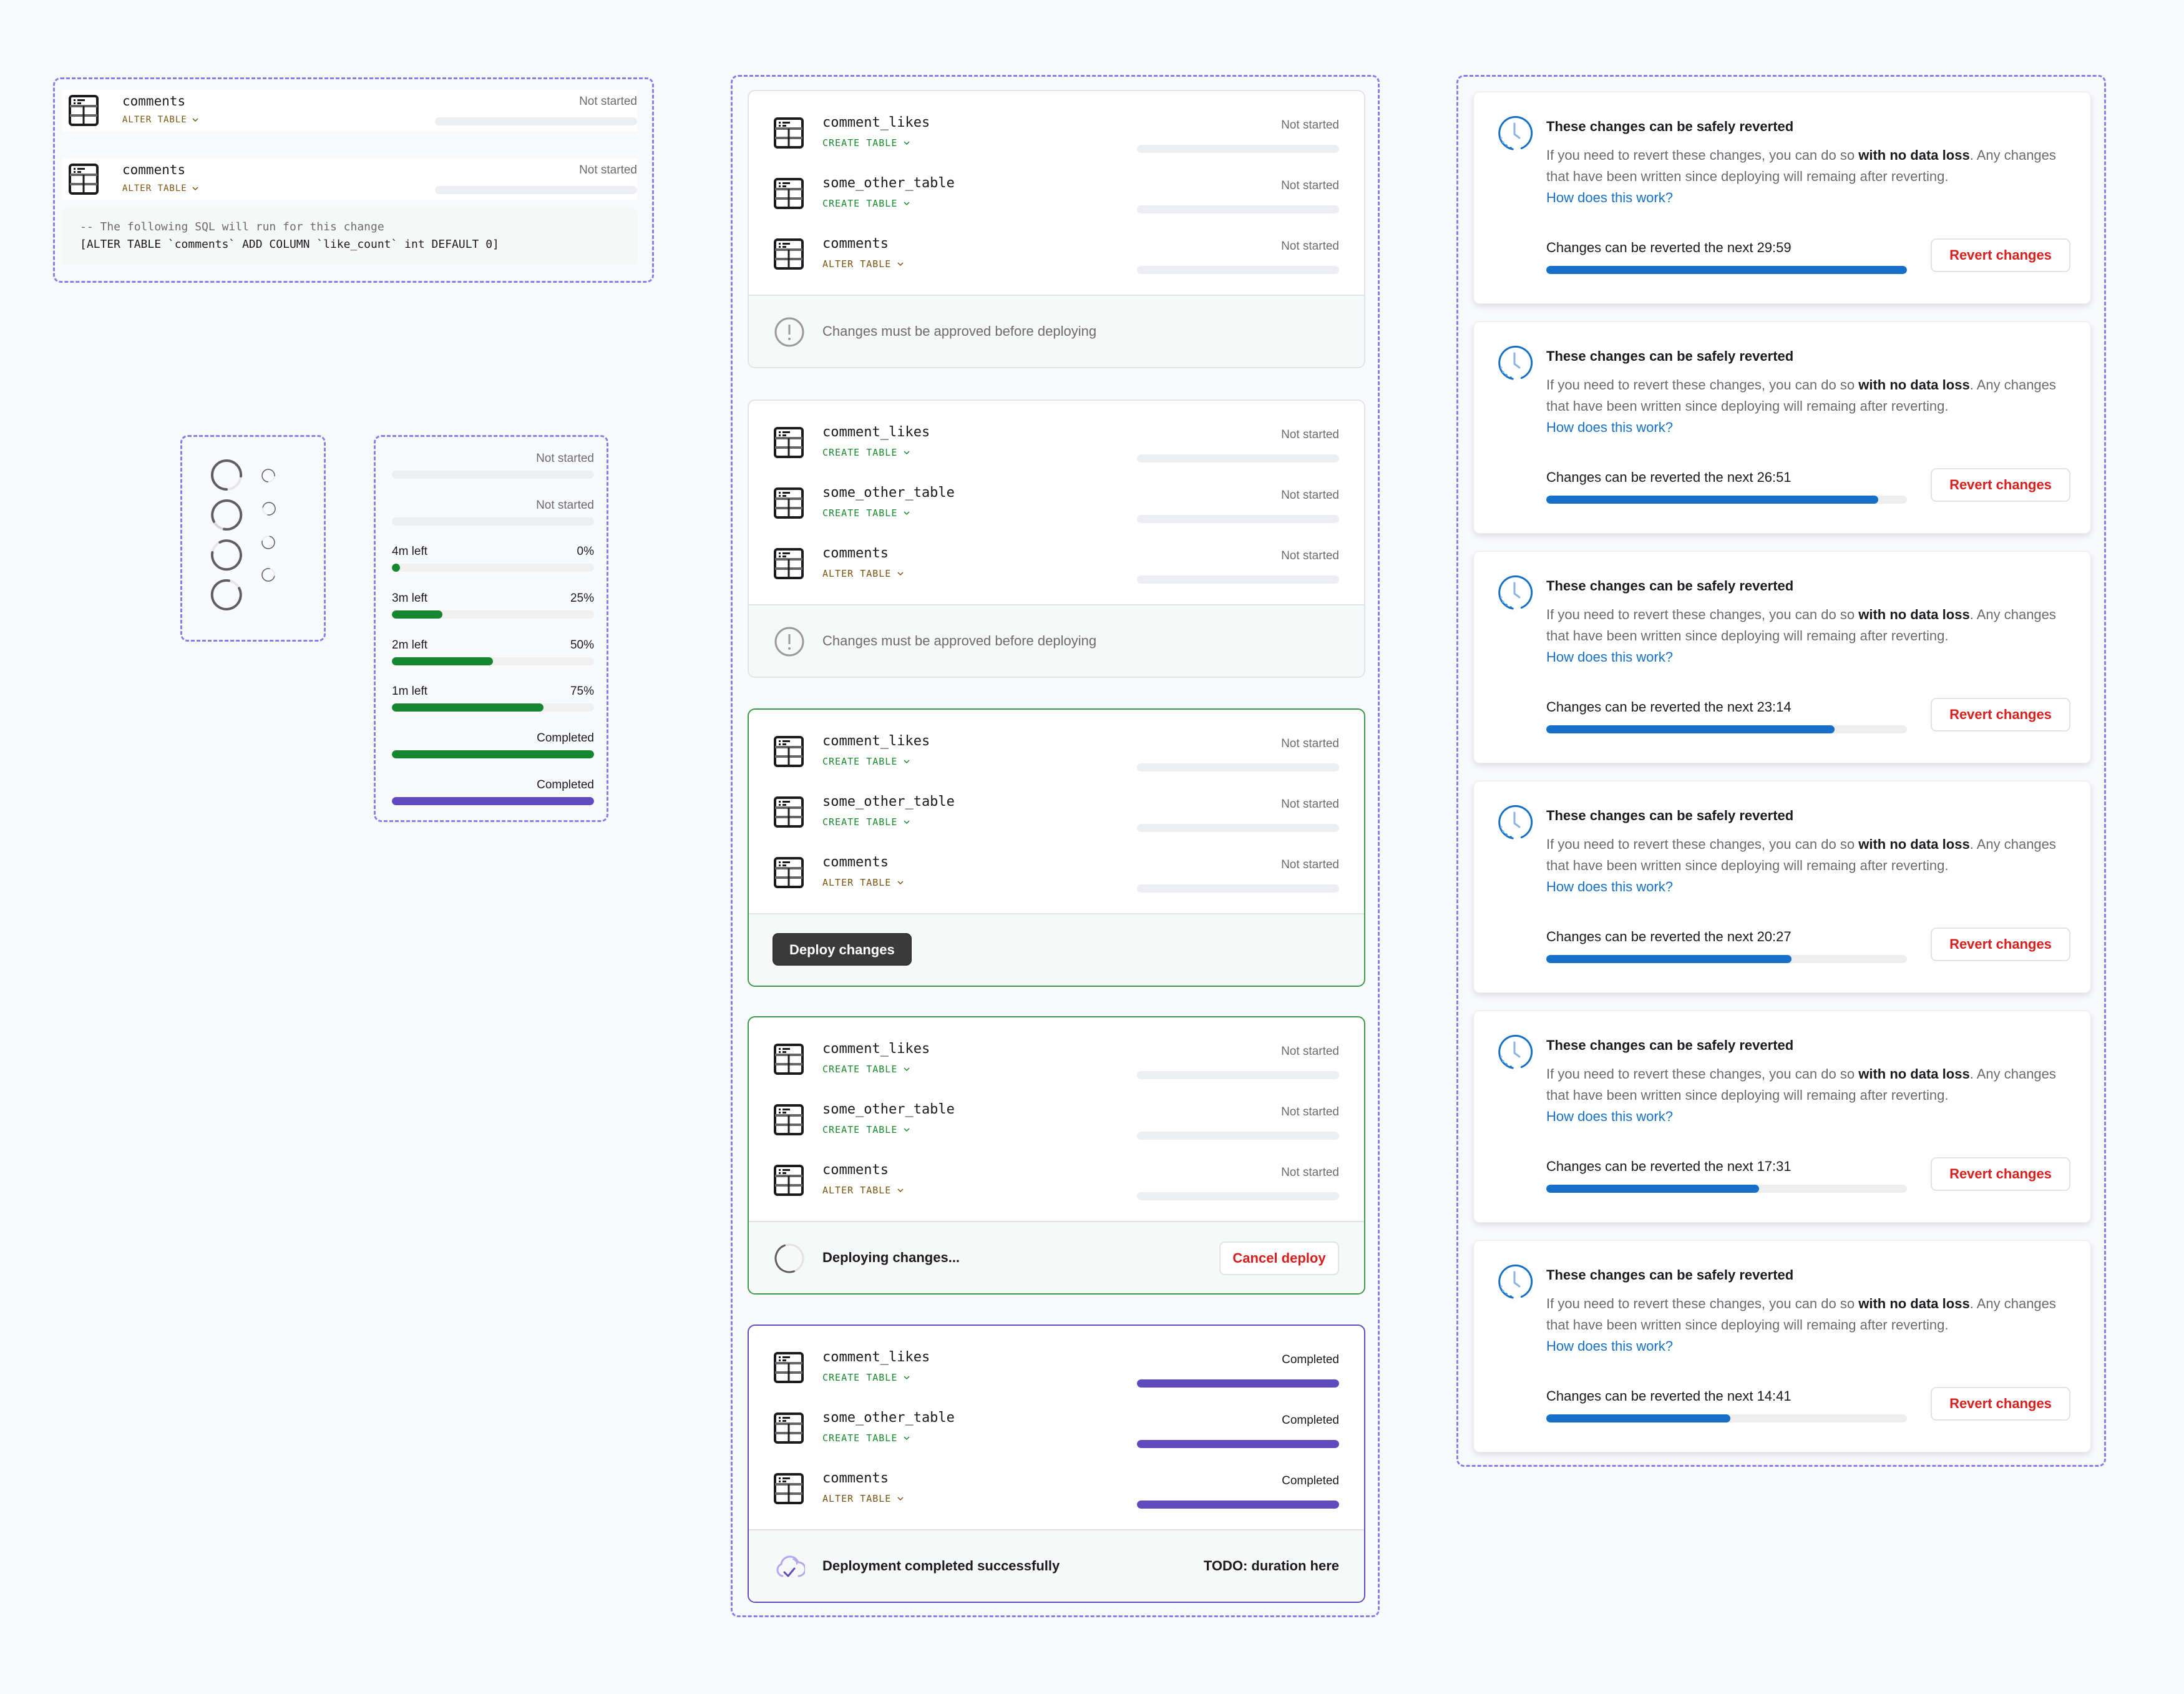  What do you see at coordinates (493, 517) in the screenshot?
I see `progress-item: Not started` at bounding box center [493, 517].